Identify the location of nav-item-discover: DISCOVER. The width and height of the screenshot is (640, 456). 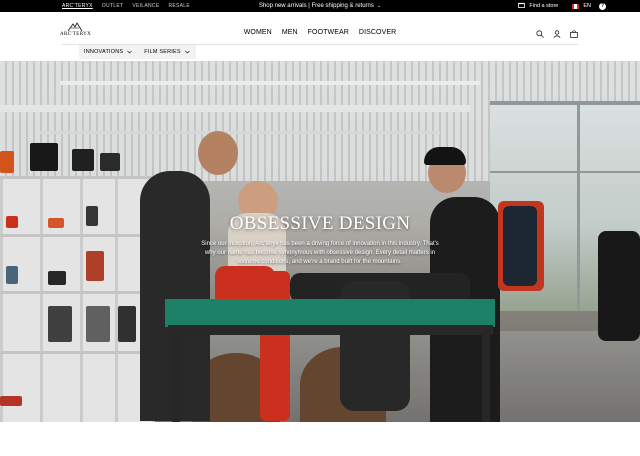
(377, 32).